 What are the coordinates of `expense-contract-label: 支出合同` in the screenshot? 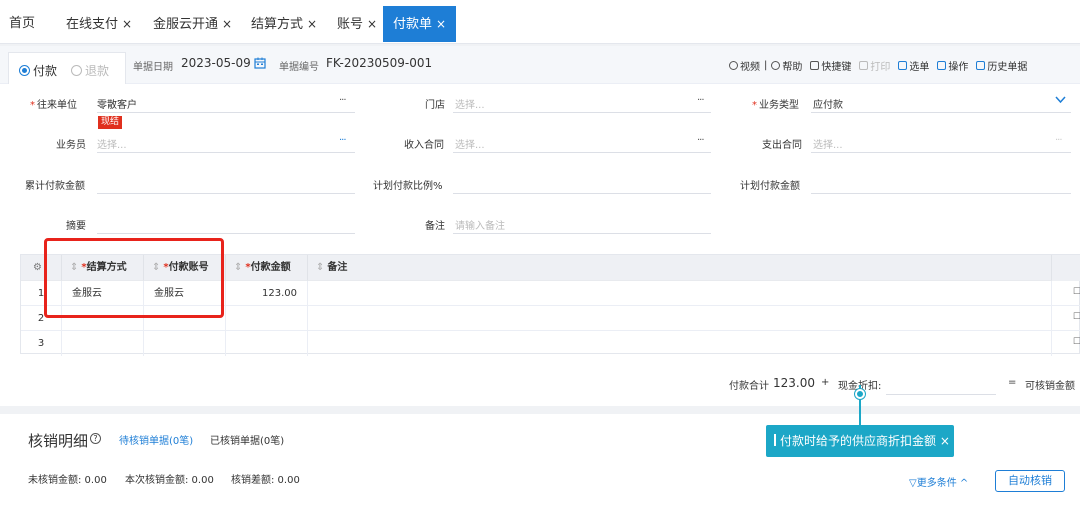 It's located at (782, 145).